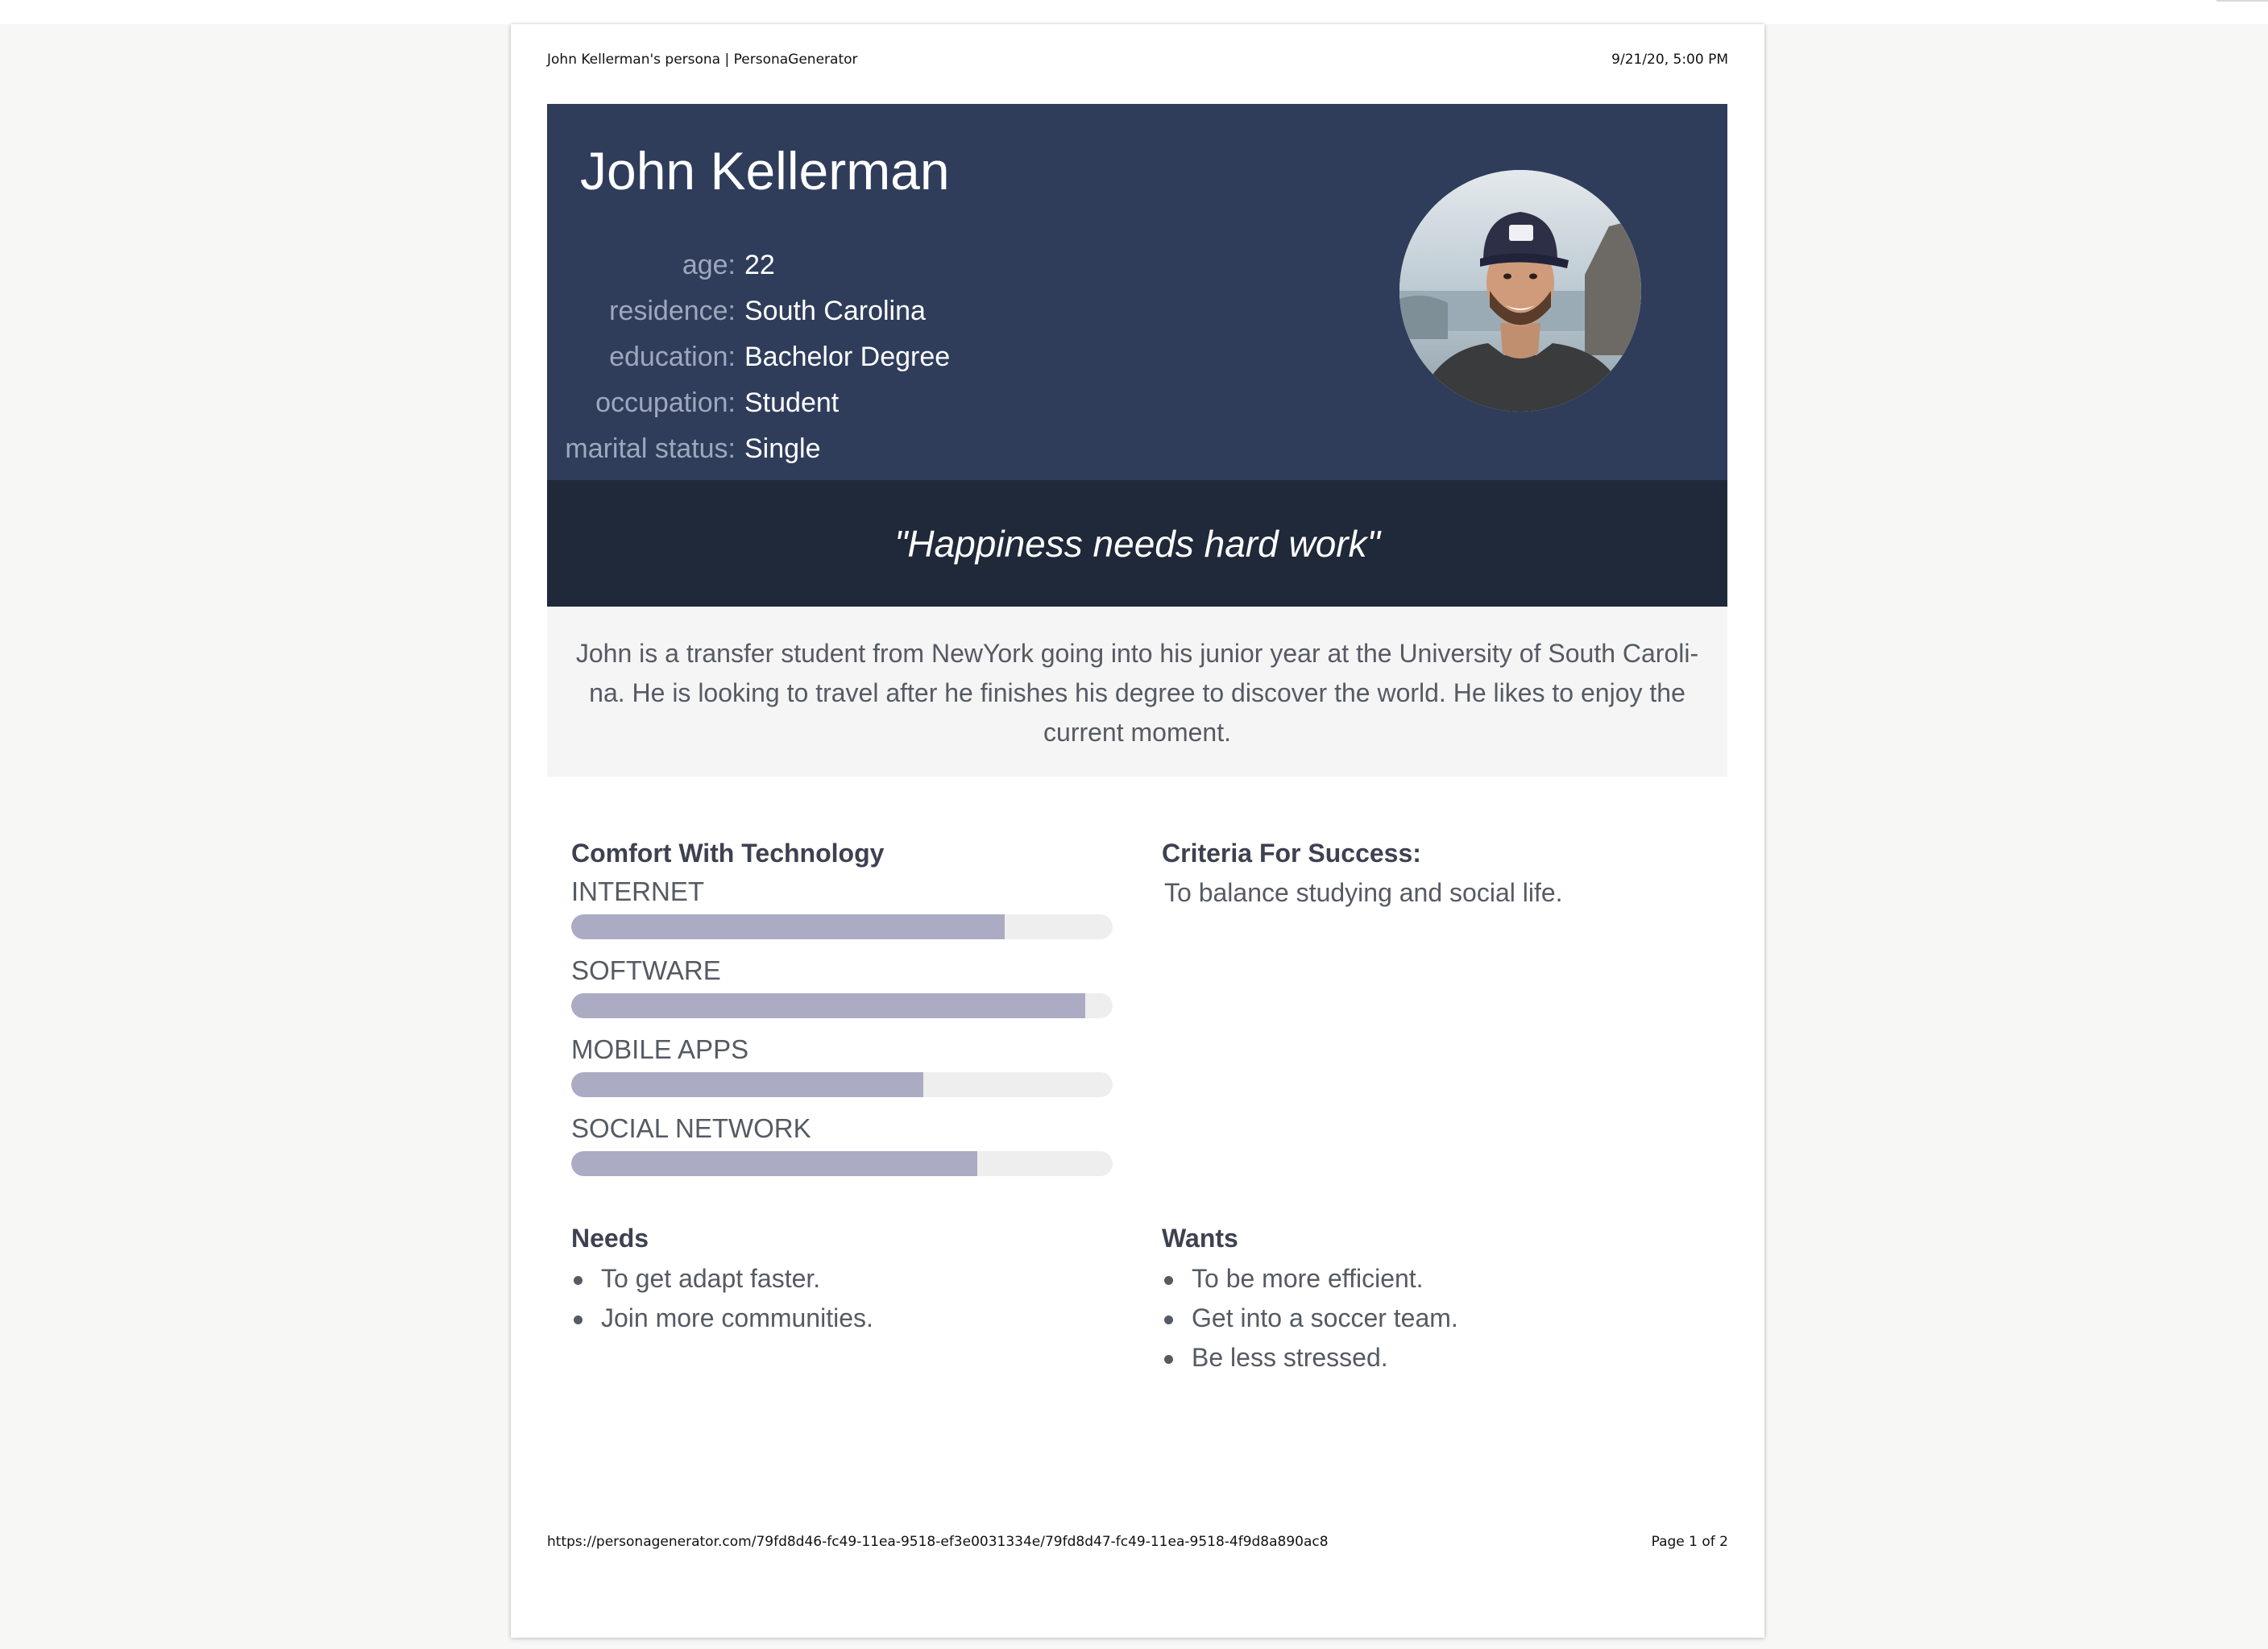 The image size is (2268, 1649). I want to click on fact-value: Bachelor Degree, so click(847, 357).